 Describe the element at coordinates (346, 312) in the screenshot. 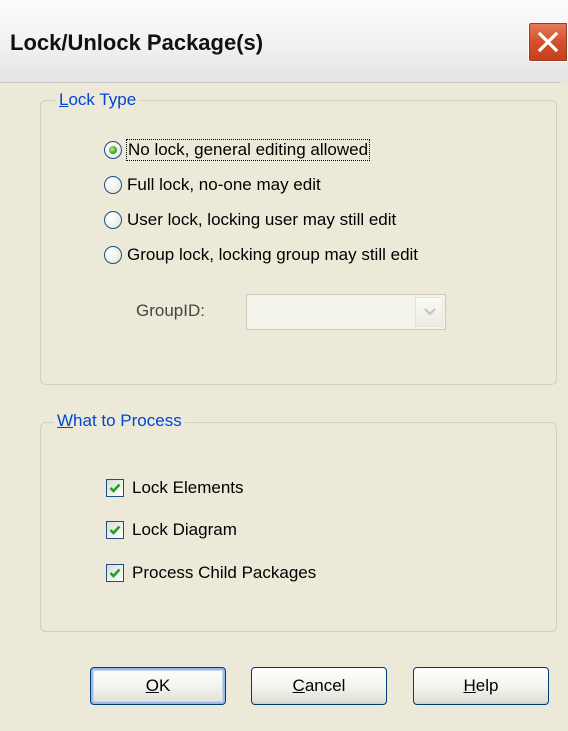

I see `groupid-combo` at that location.